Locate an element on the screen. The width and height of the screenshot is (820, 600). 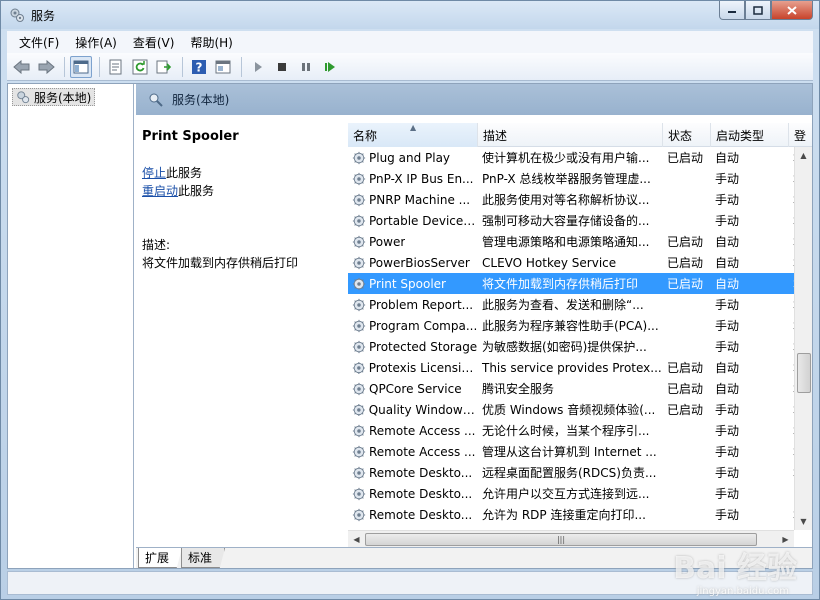
title-bar: 服务 is located at coordinates (410, 15).